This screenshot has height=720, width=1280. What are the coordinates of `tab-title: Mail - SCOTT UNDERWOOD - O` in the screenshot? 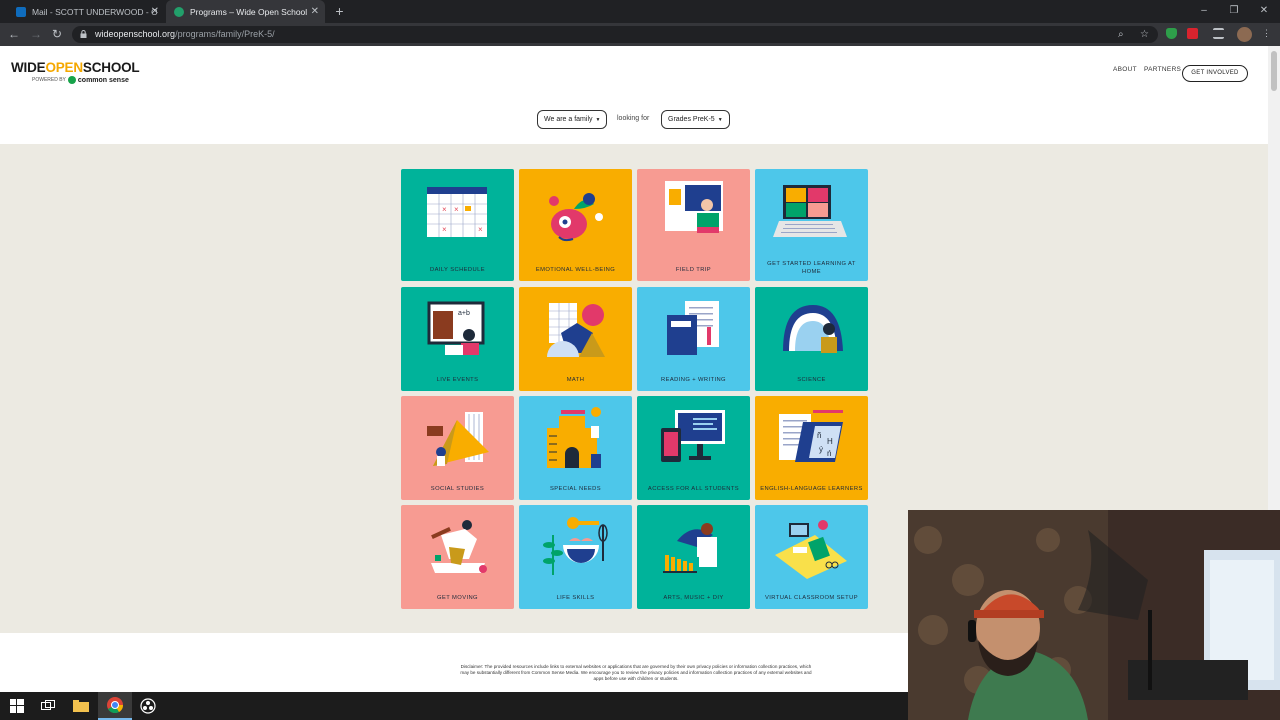 It's located at (94, 11).